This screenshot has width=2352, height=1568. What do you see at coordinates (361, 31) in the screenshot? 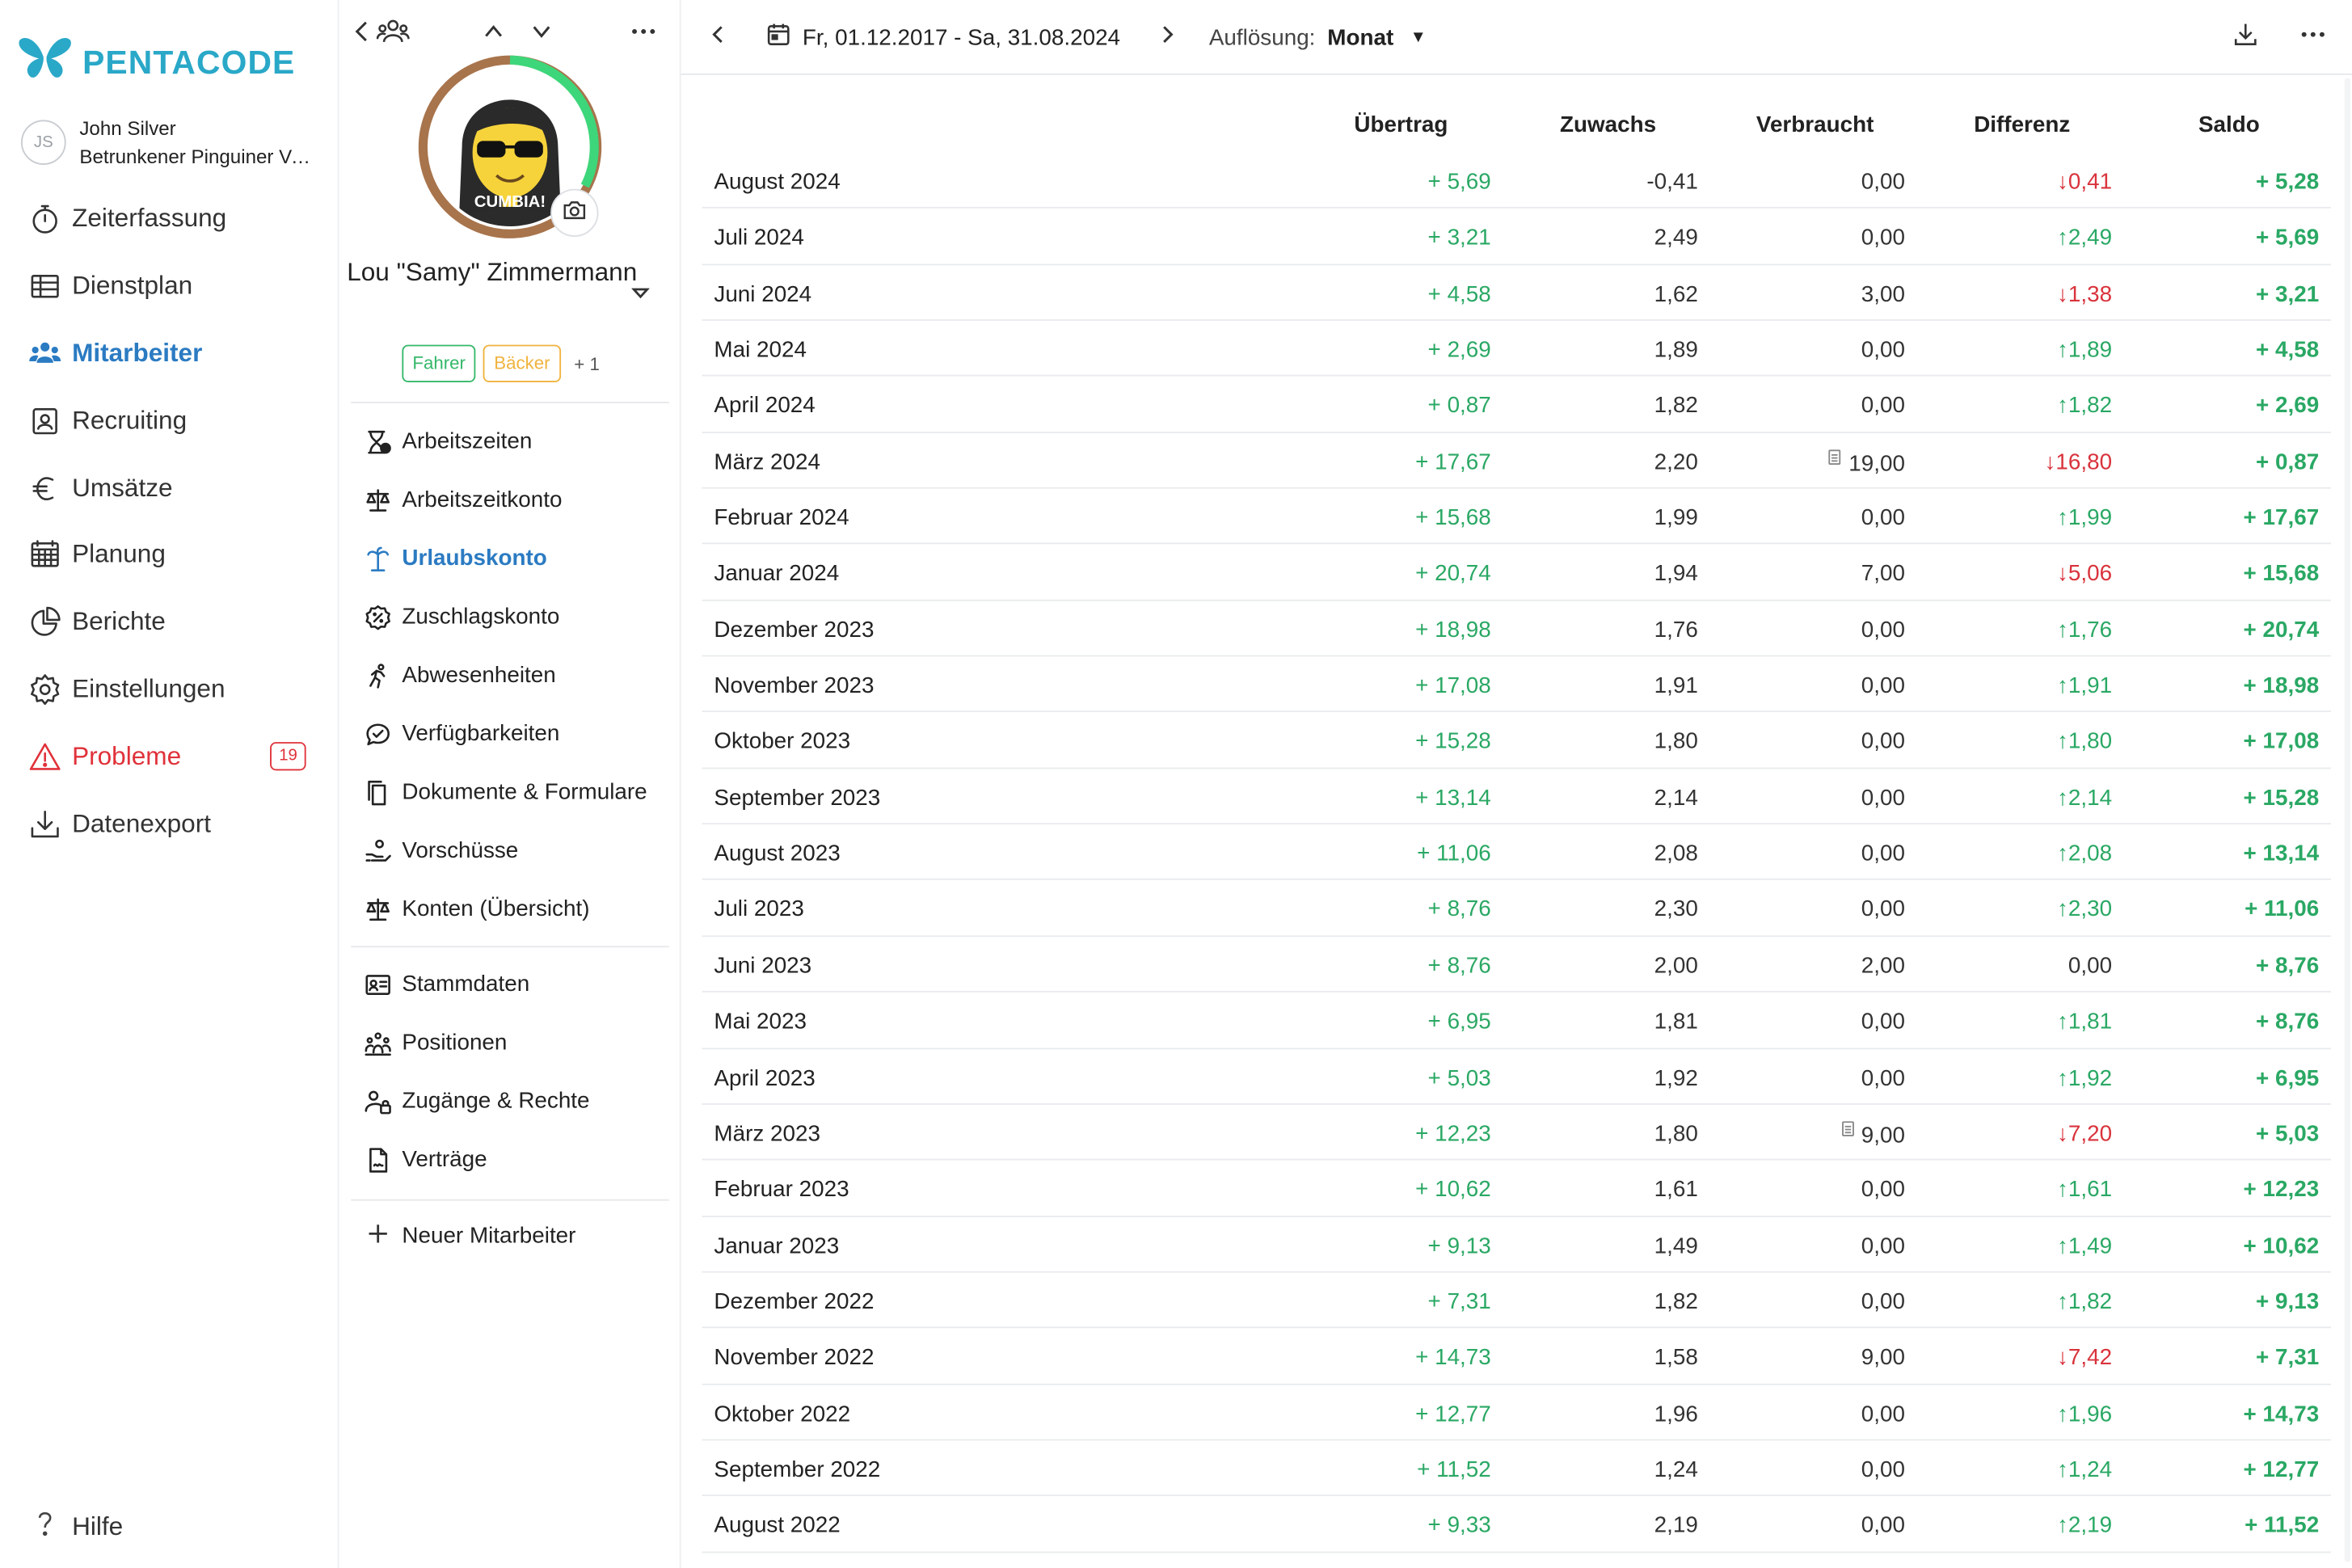
I see `back-chevron-icon` at bounding box center [361, 31].